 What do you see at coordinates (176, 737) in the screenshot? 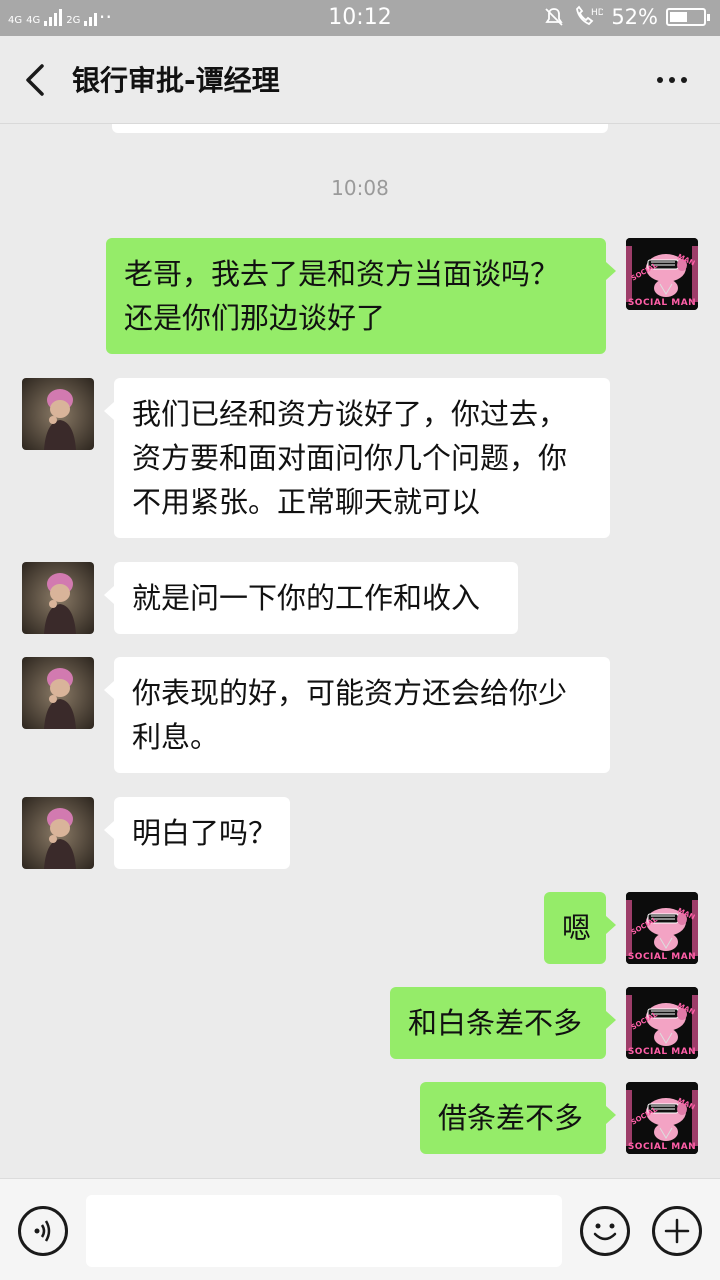
I see `message-text-line: 利息。` at bounding box center [176, 737].